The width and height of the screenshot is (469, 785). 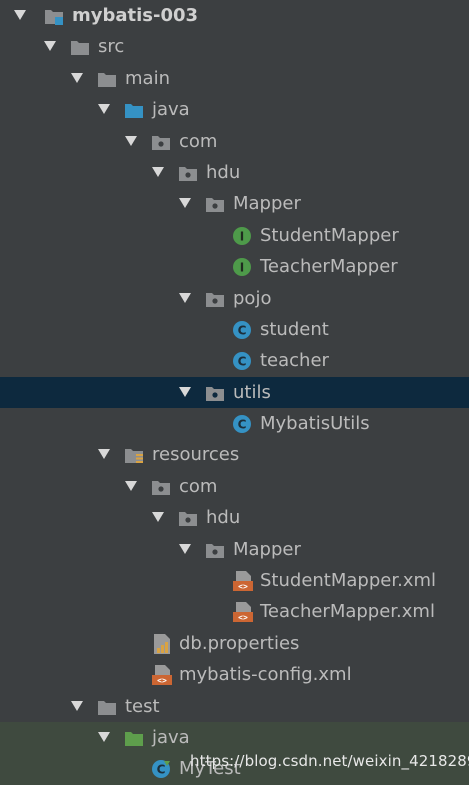 I want to click on tree-row-src: src, so click(x=234, y=46).